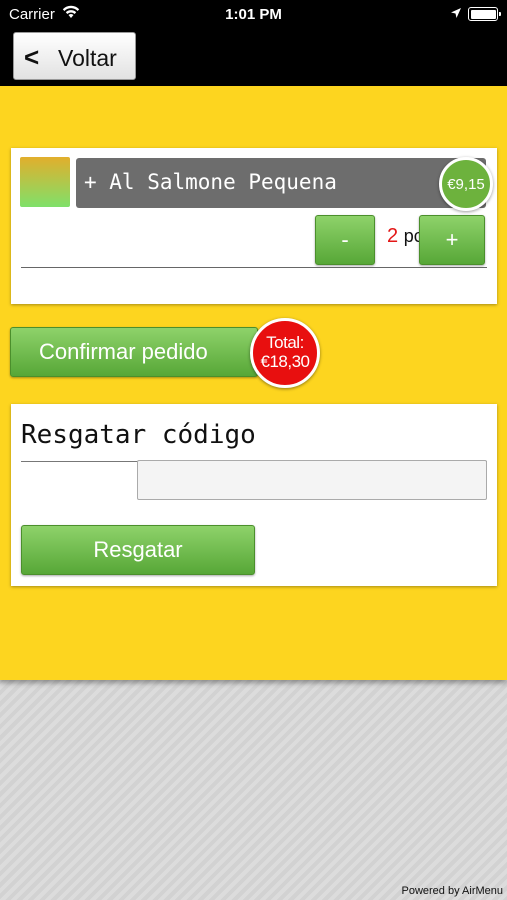 This screenshot has width=507, height=900. Describe the element at coordinates (253, 43) in the screenshot. I see `top-bar: Carrier 1:01 PM < Voltar` at that location.